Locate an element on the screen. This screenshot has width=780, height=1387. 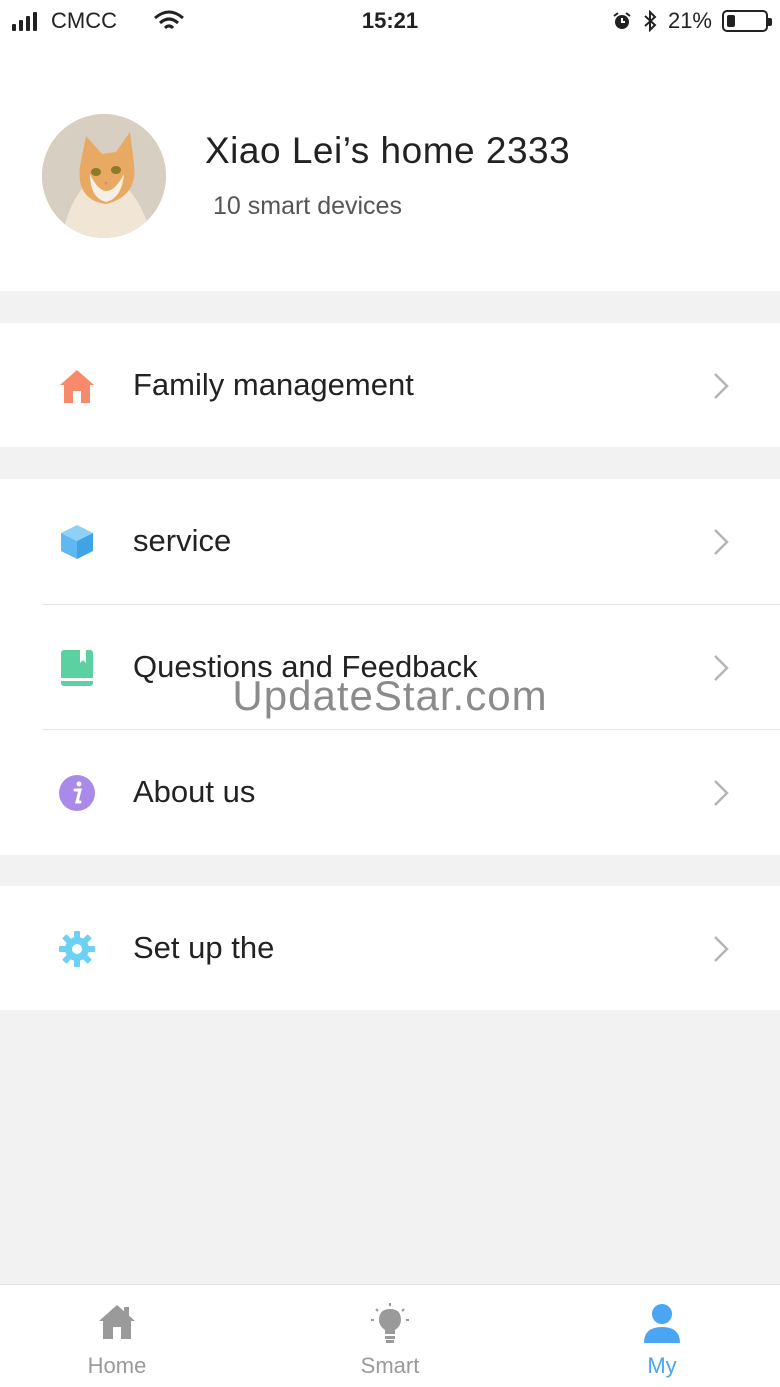
tab-my: My is located at coordinates (662, 1336).